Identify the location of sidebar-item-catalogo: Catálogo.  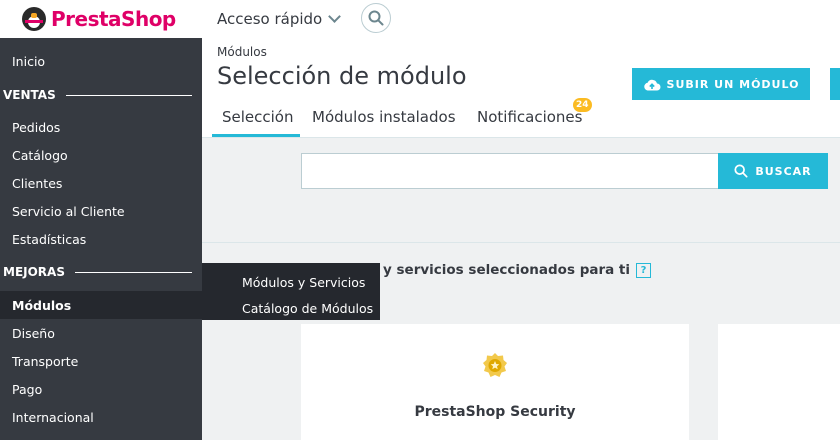
(101, 155).